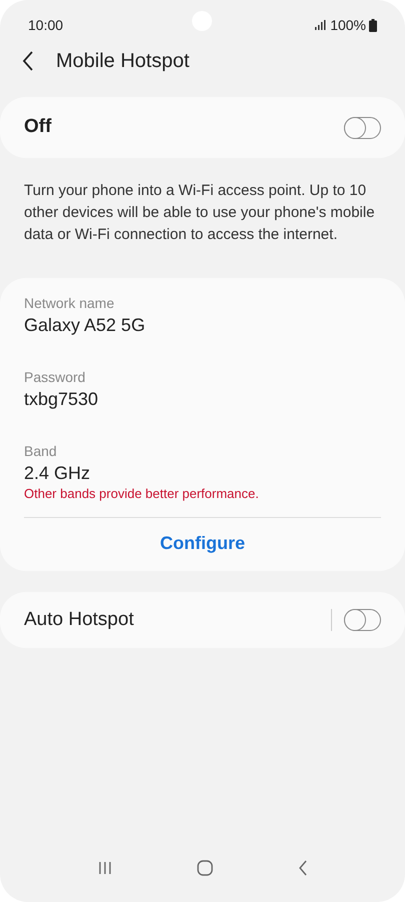 Image resolution: width=405 pixels, height=902 pixels. I want to click on setting-label: Password, so click(55, 377).